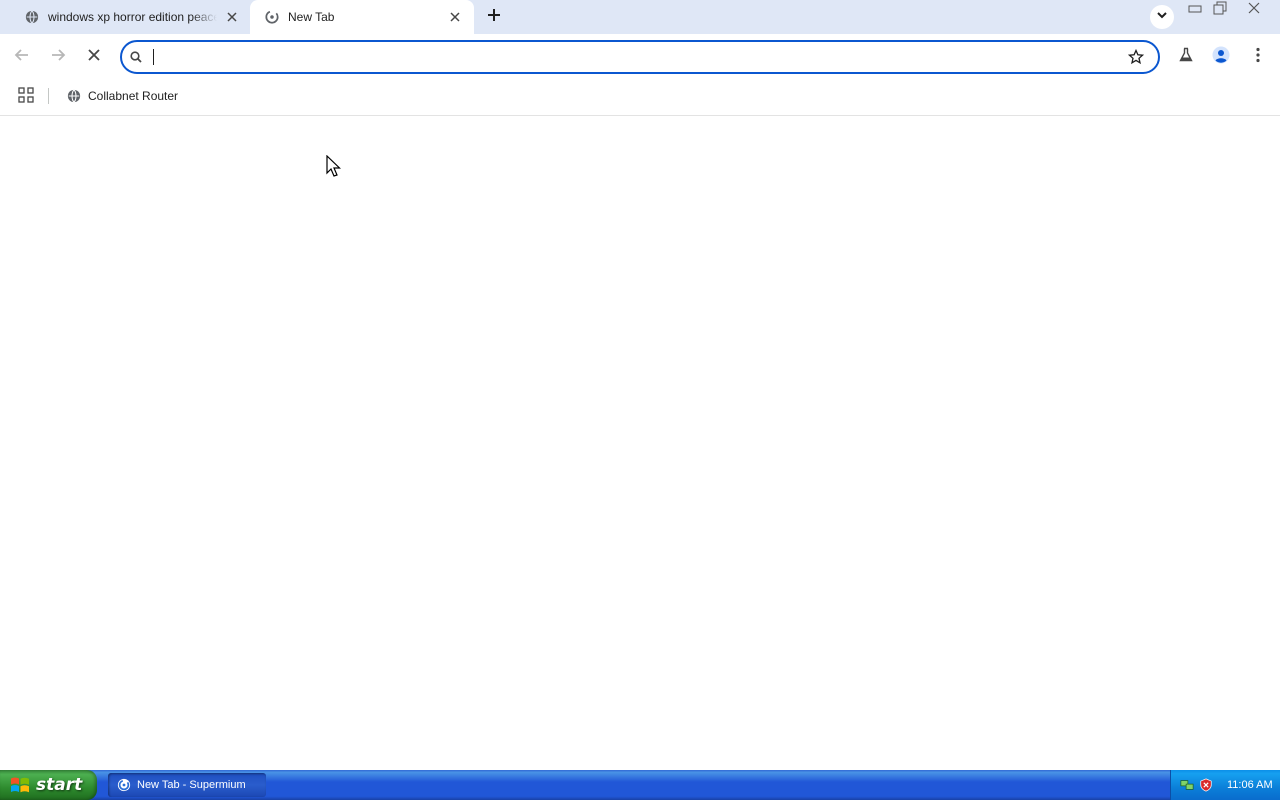 The width and height of the screenshot is (1280, 800). Describe the element at coordinates (59, 785) in the screenshot. I see `start-label: start` at that location.